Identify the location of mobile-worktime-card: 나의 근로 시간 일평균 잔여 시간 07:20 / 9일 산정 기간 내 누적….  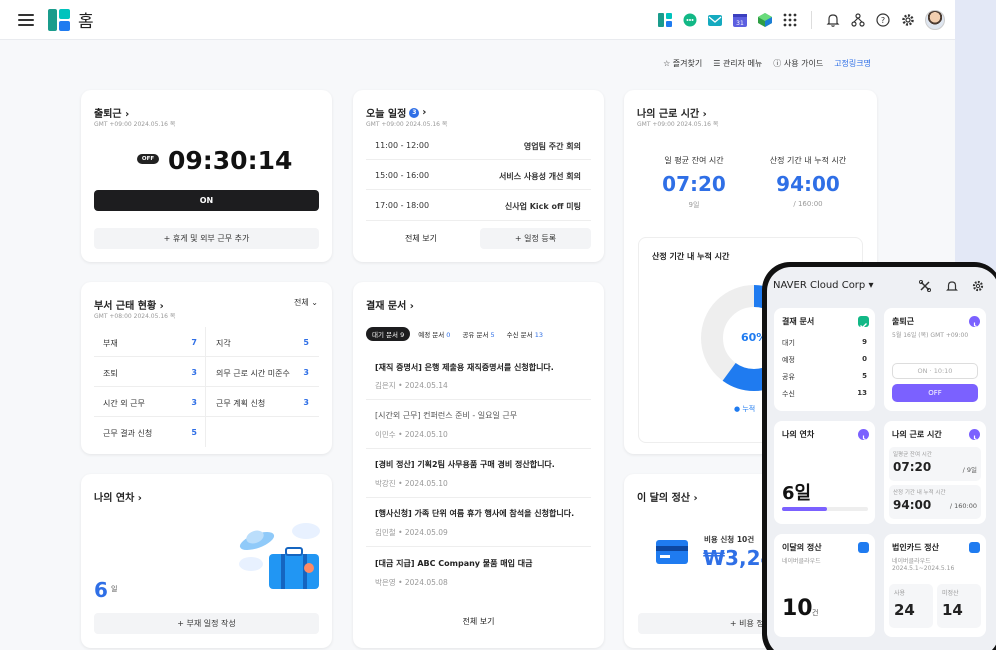
(935, 472).